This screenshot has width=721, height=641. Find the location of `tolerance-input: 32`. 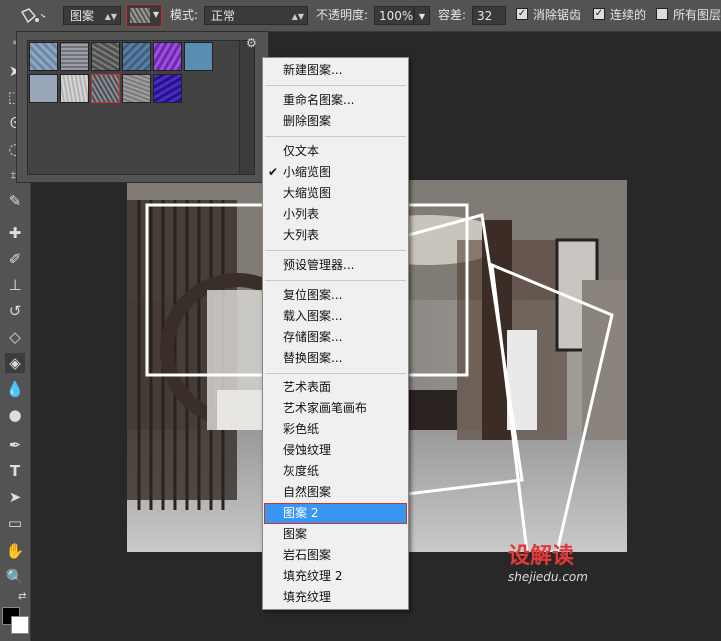

tolerance-input: 32 is located at coordinates (489, 15).